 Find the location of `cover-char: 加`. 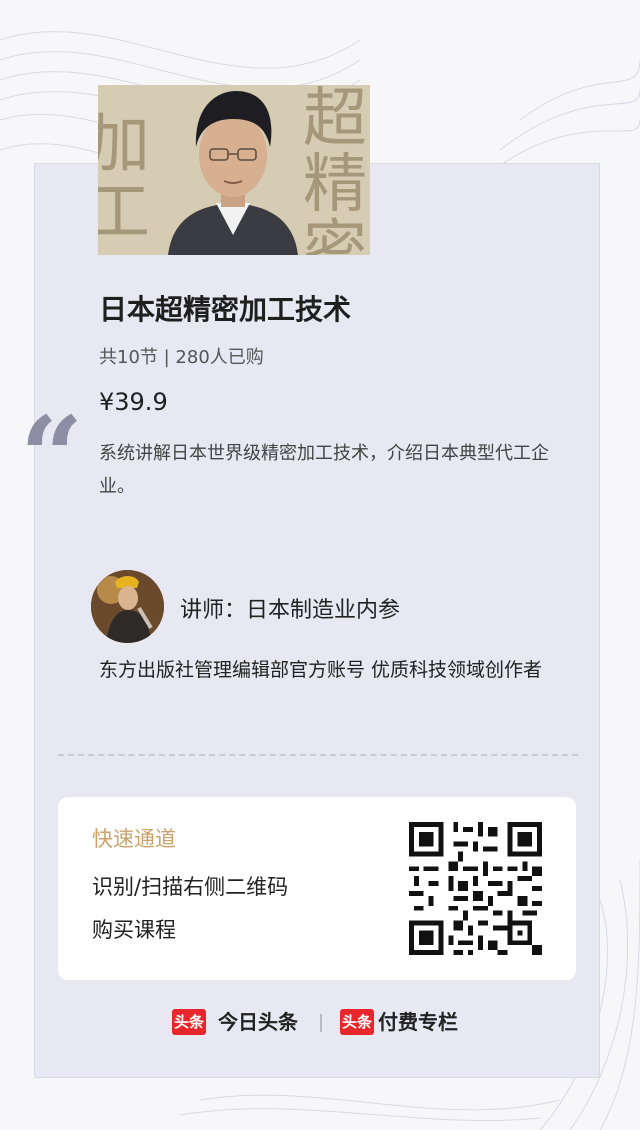

cover-char: 加 is located at coordinates (124, 145).